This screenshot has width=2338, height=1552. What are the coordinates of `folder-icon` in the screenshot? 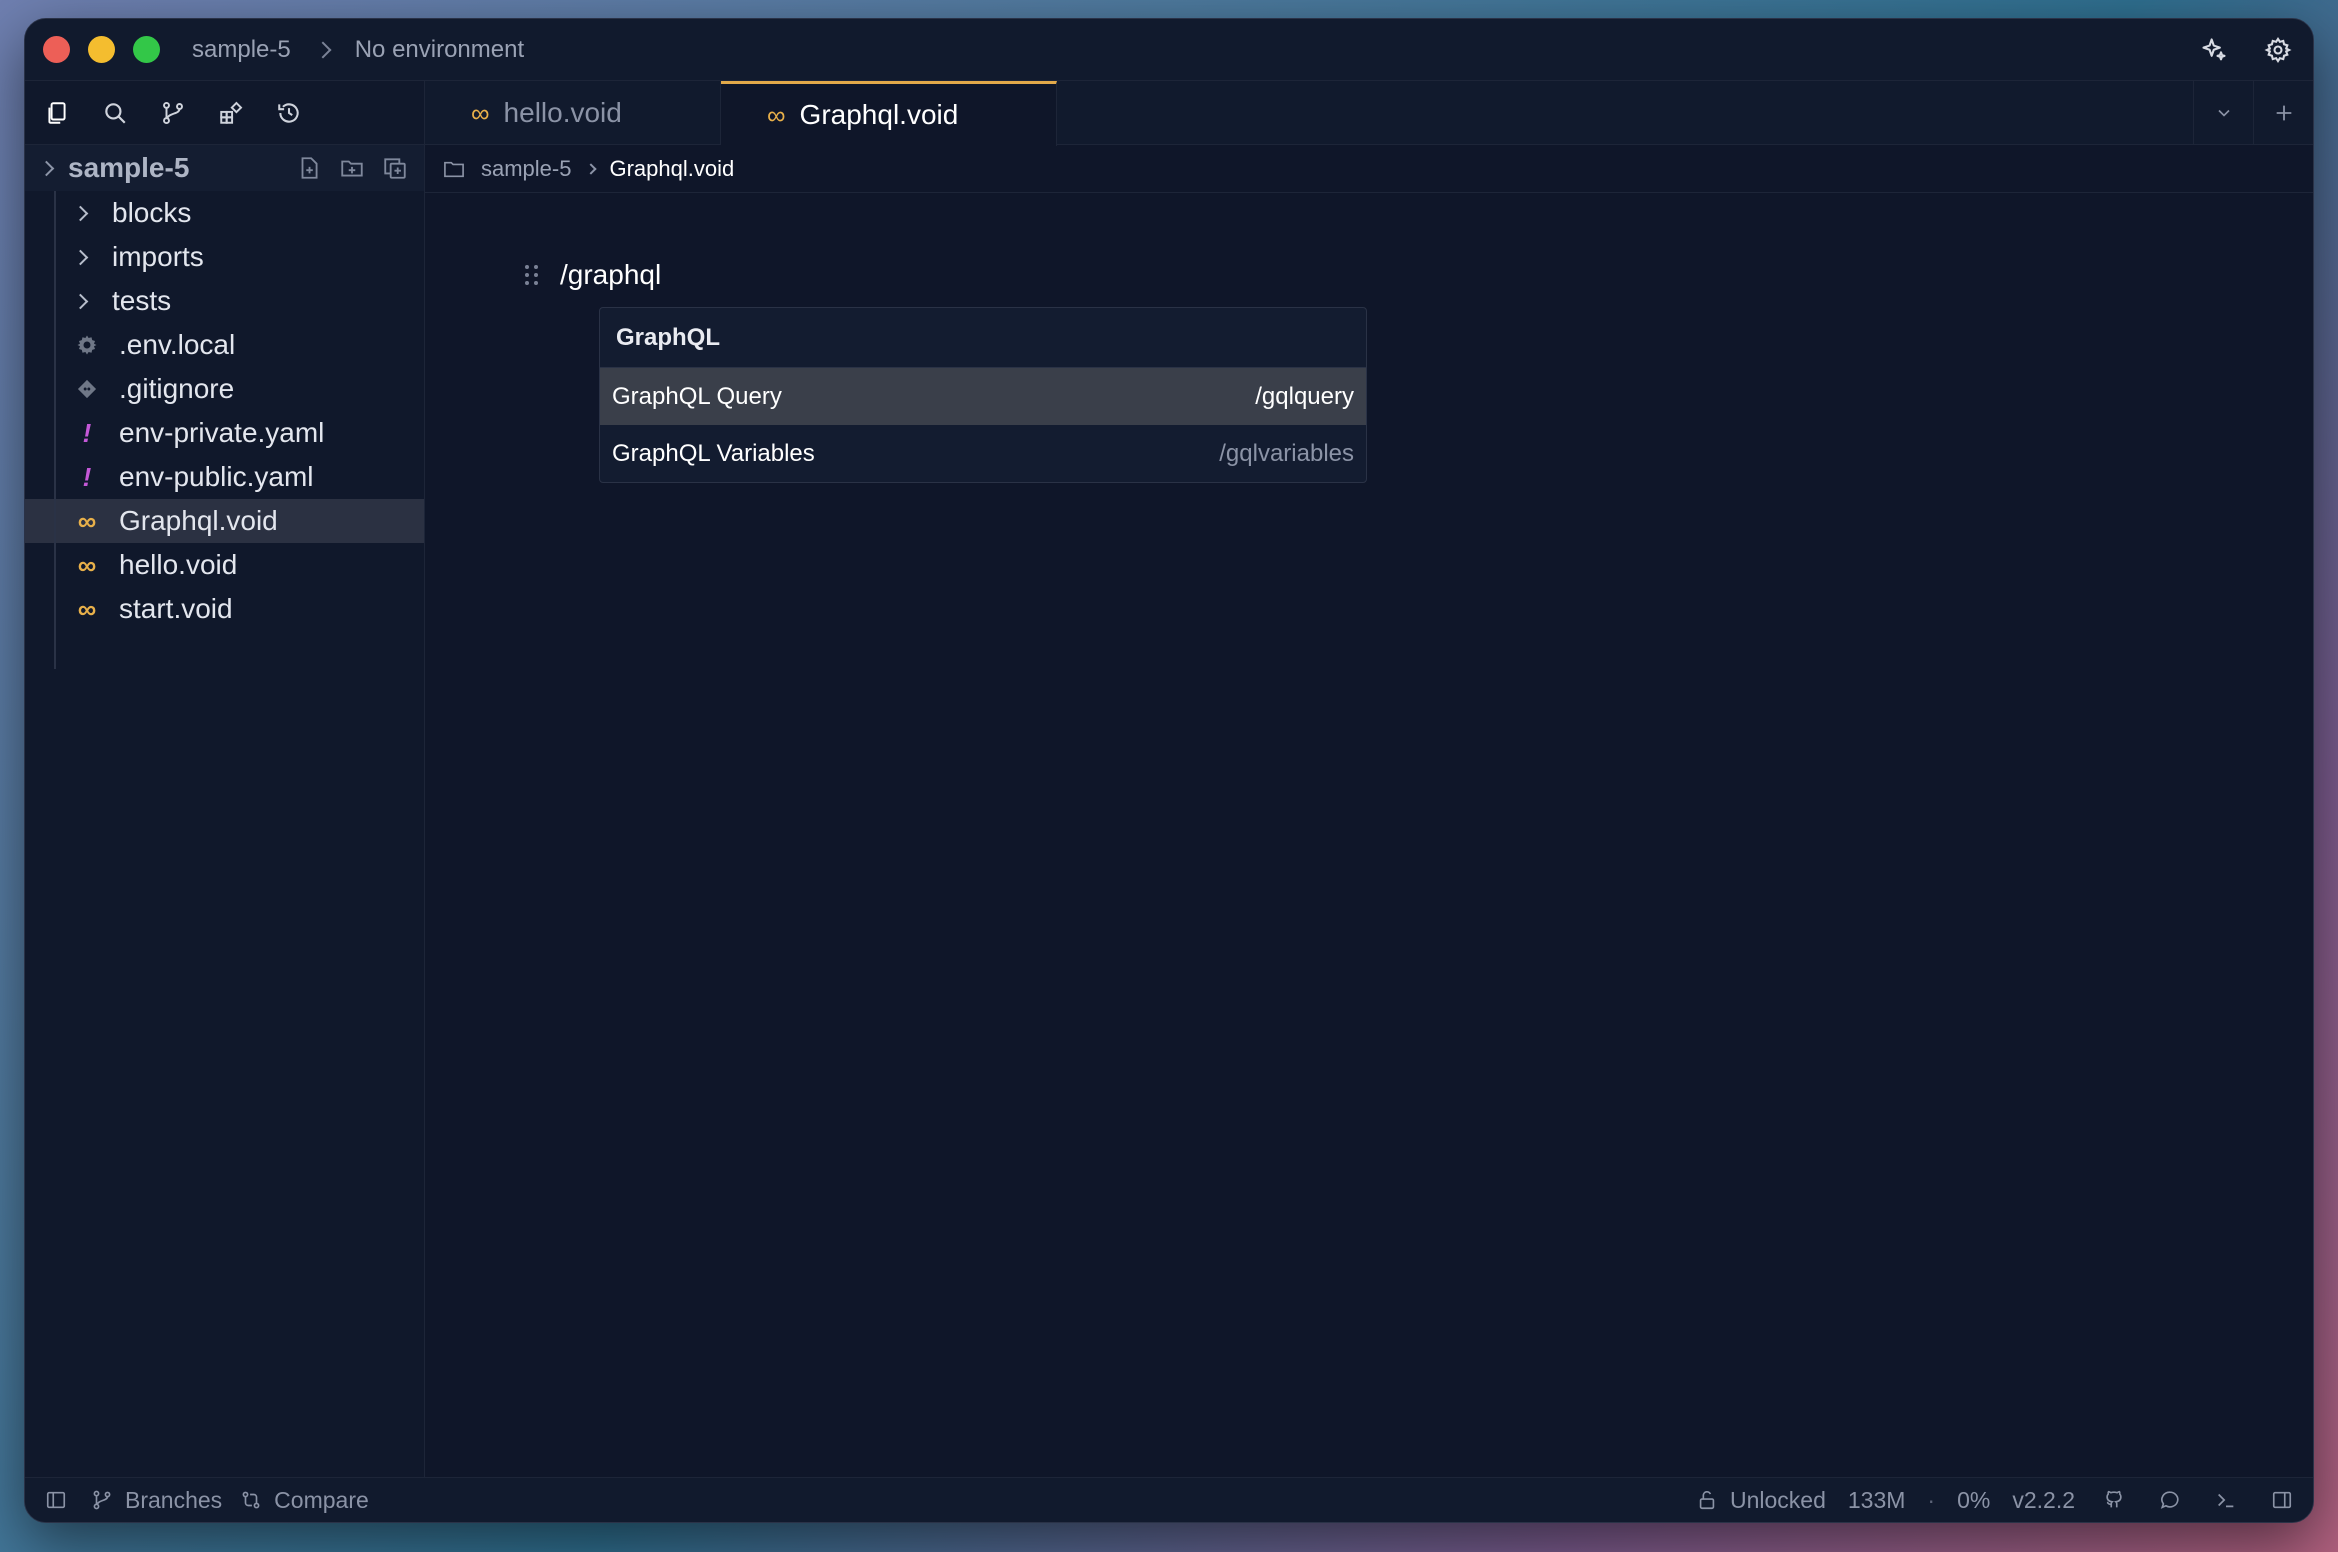 It's located at (454, 169).